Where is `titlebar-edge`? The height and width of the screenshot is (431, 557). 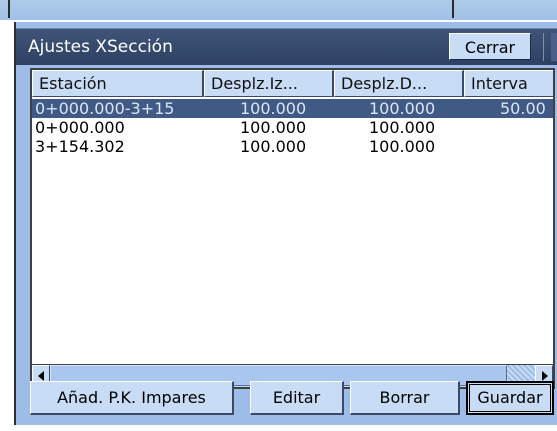
titlebar-edge is located at coordinates (554, 47).